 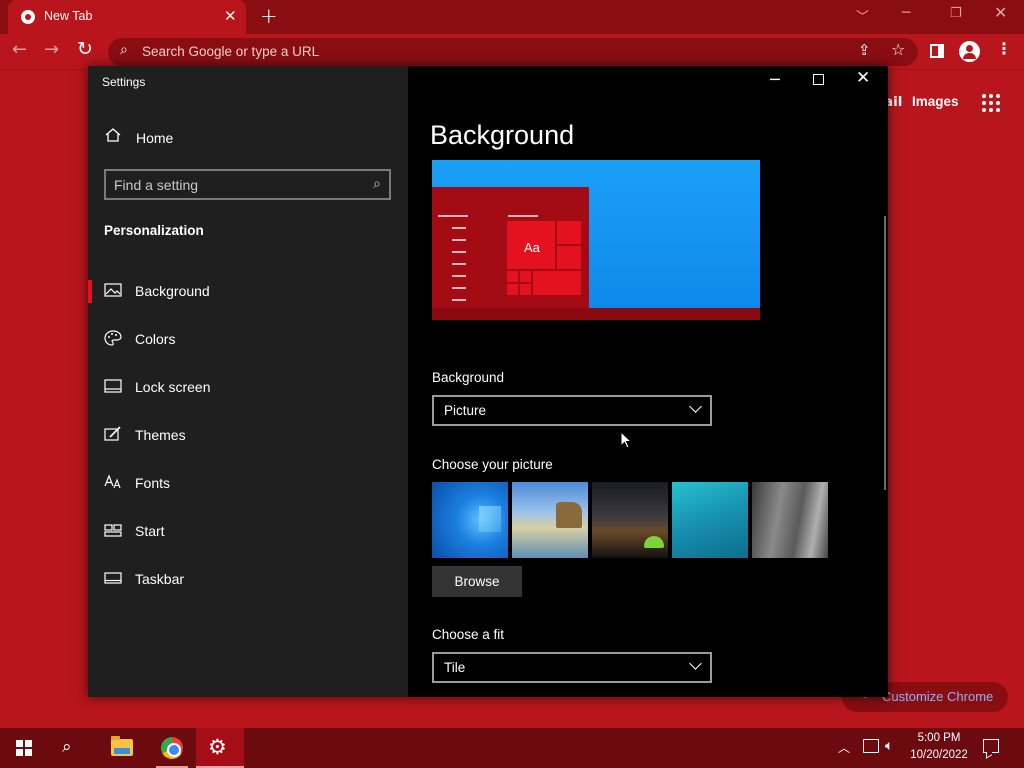 What do you see at coordinates (113, 135) in the screenshot?
I see `home-icon` at bounding box center [113, 135].